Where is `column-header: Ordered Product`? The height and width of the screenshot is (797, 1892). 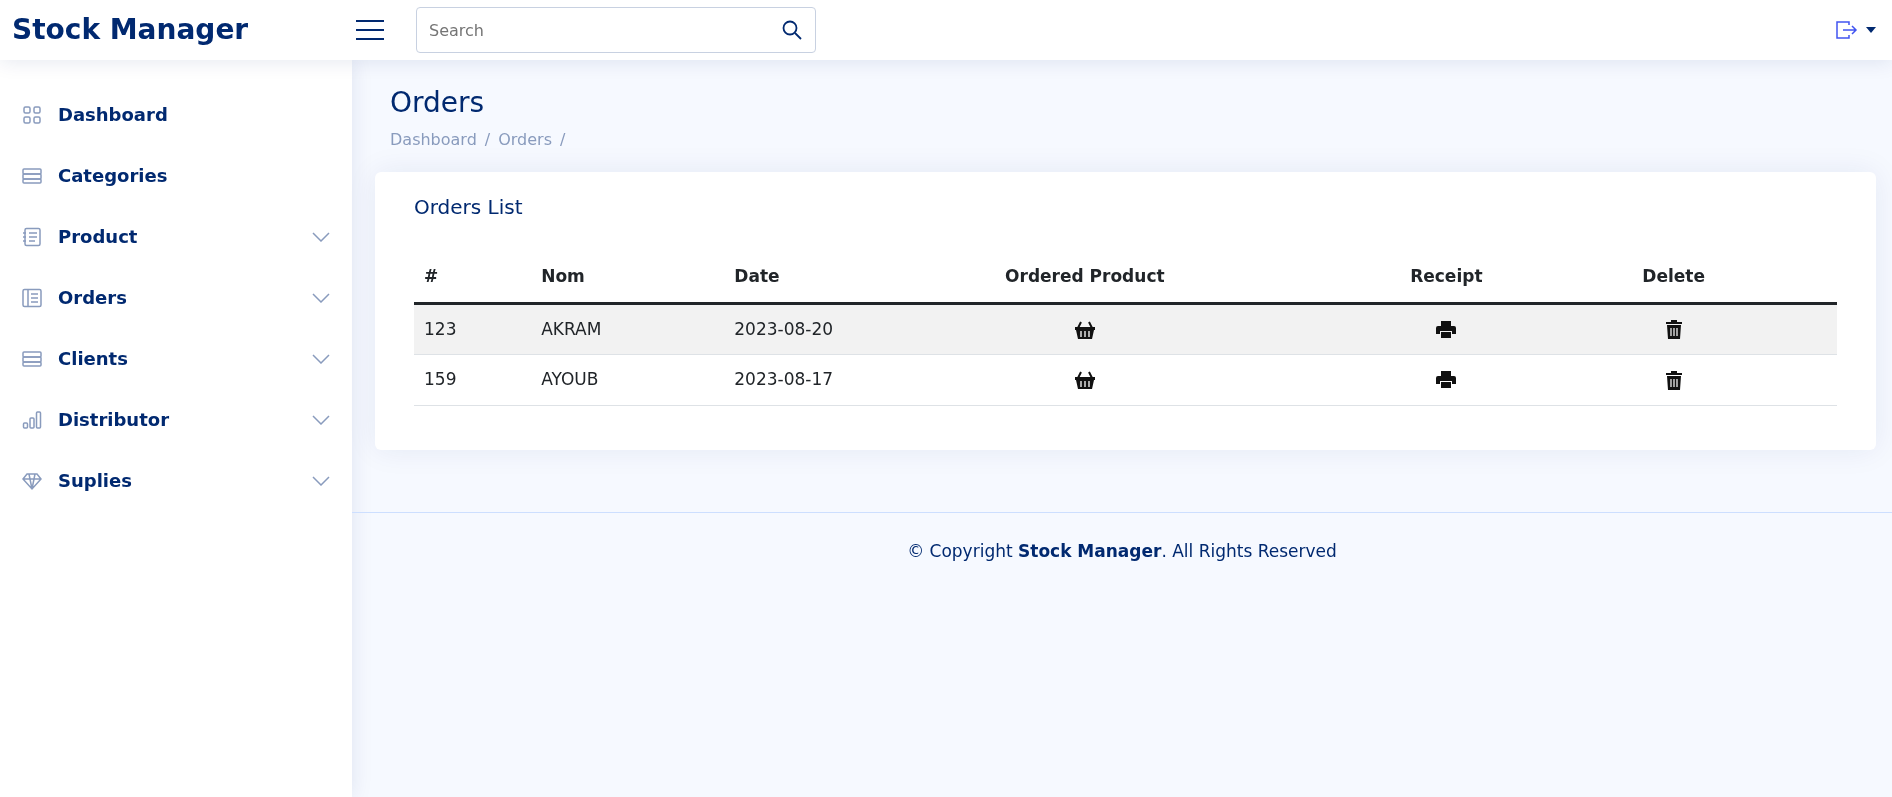 column-header: Ordered Product is located at coordinates (1085, 276).